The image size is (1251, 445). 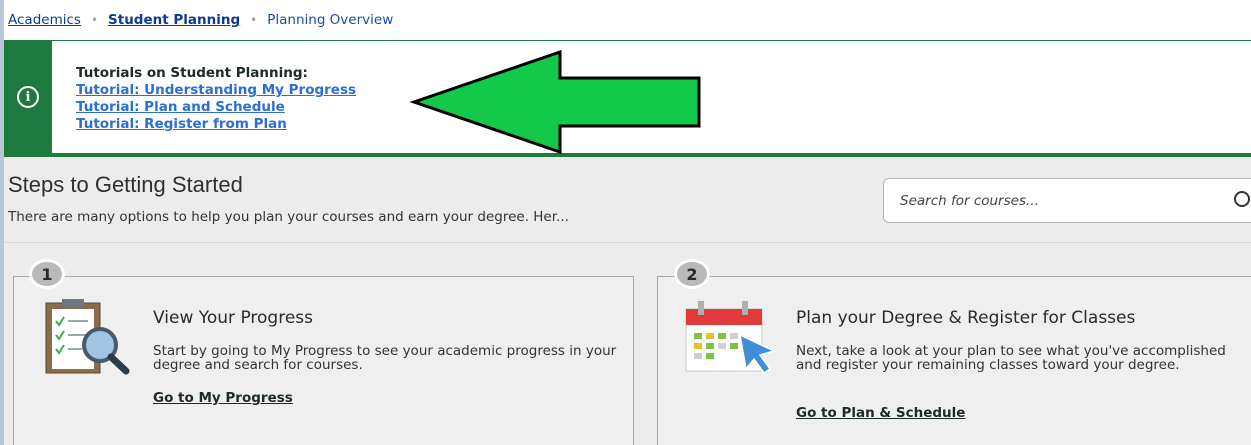 I want to click on step-number-badge: 2, so click(x=692, y=274).